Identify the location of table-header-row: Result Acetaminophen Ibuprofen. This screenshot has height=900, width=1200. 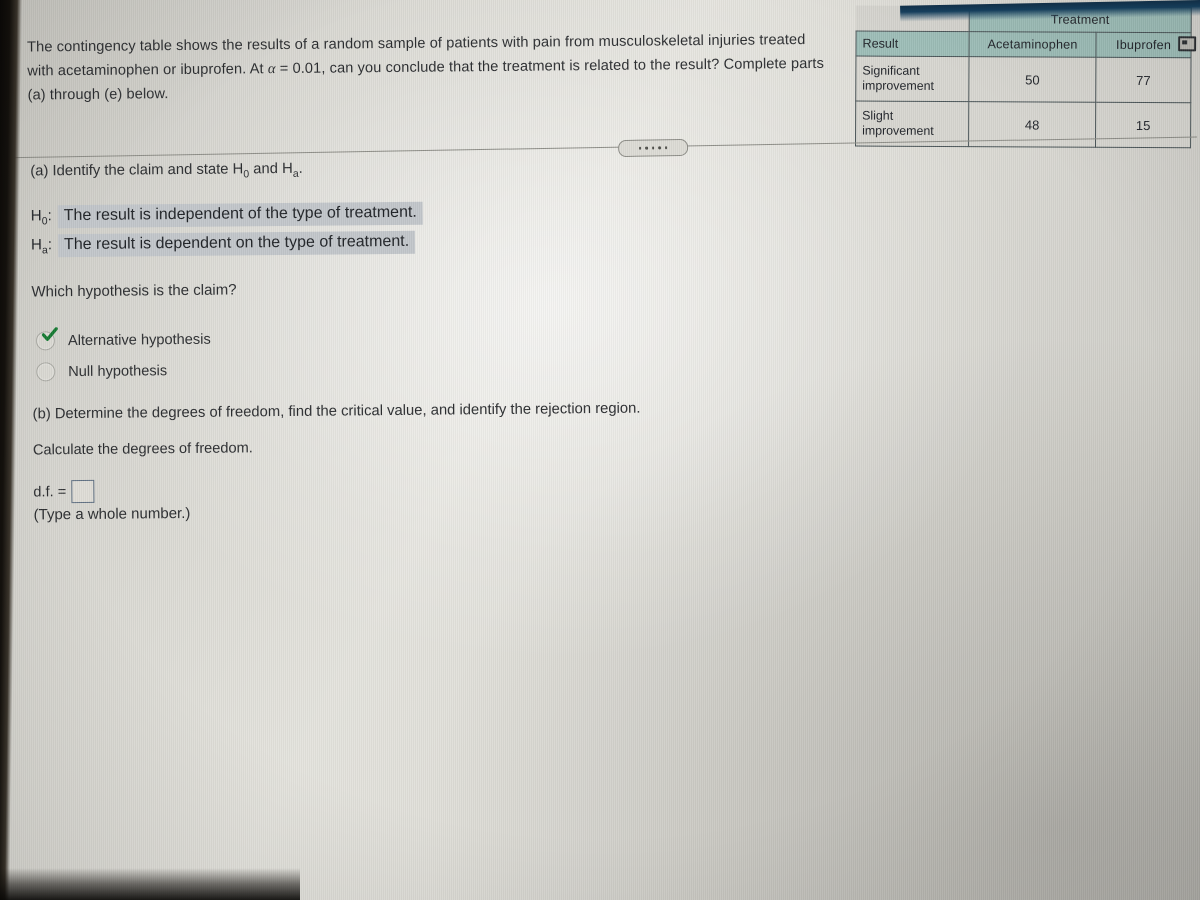
(1023, 44).